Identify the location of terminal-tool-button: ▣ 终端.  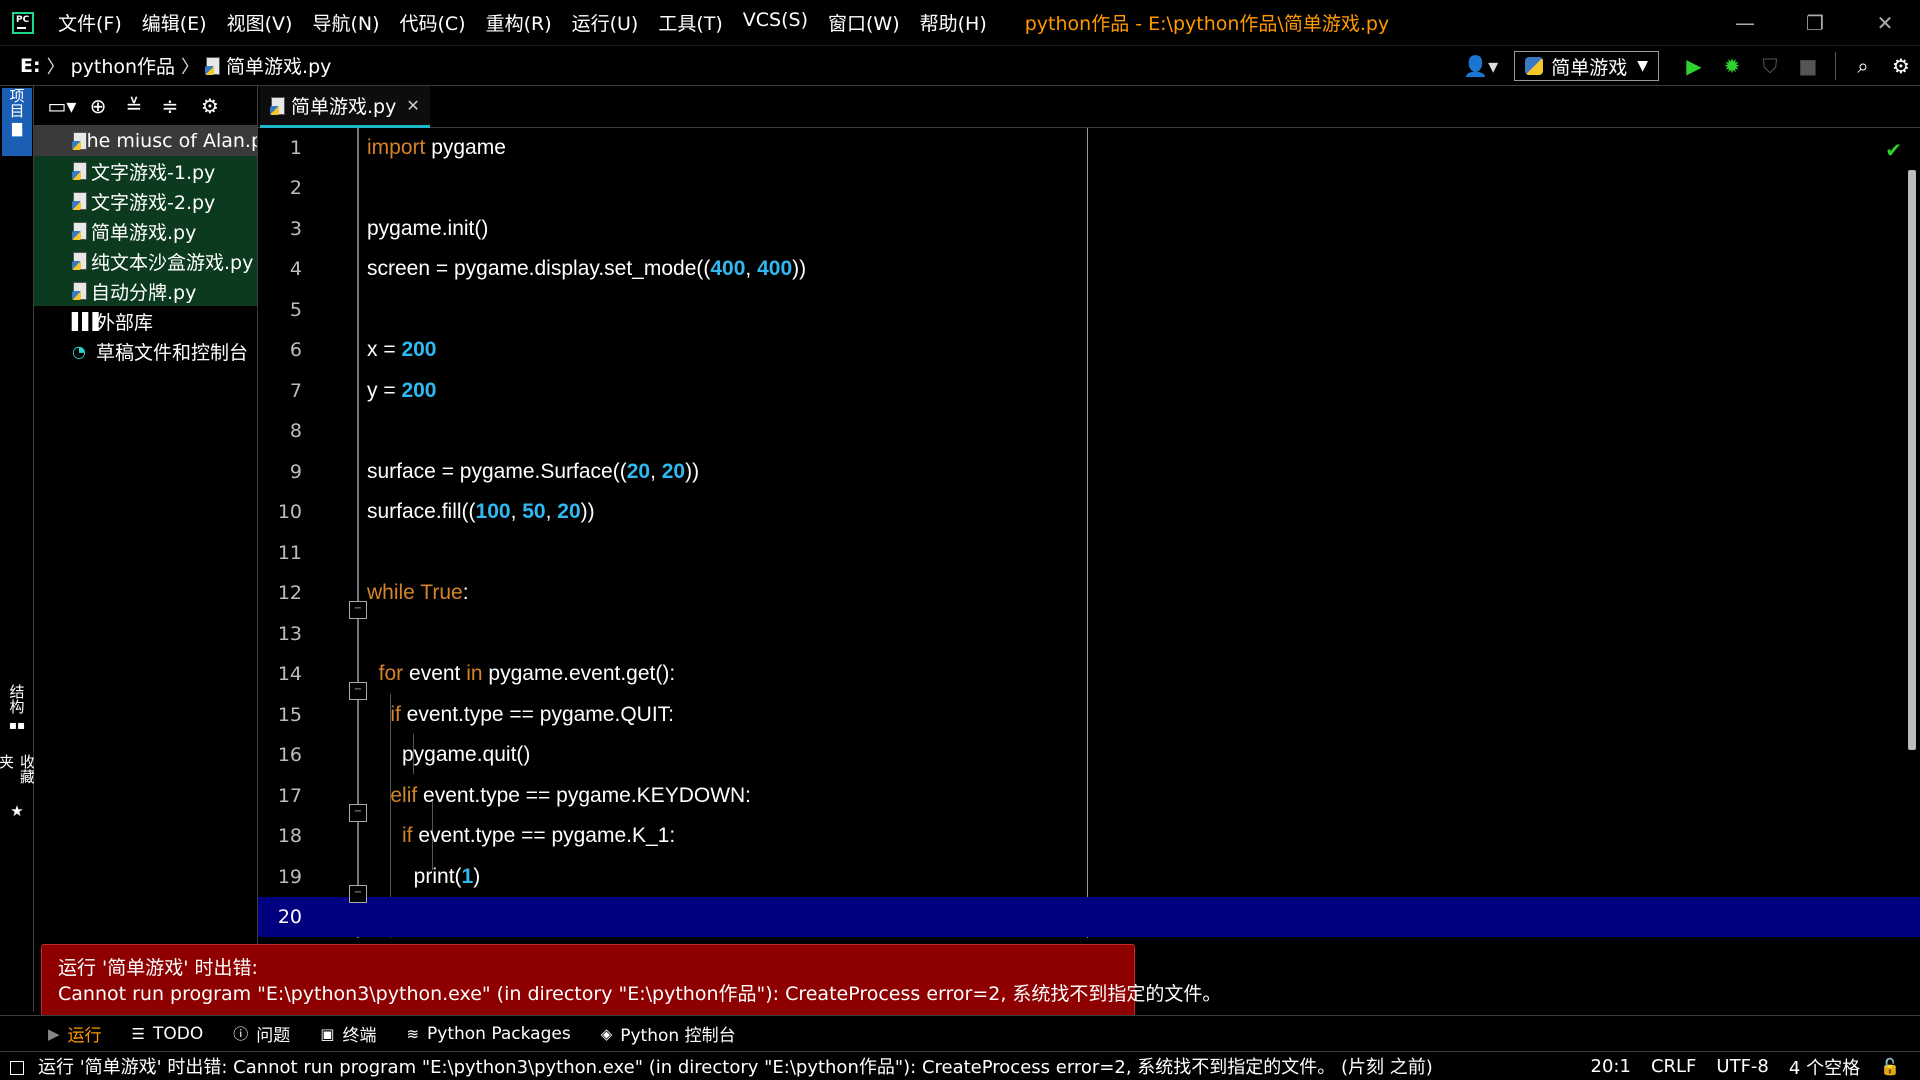
(348, 1034).